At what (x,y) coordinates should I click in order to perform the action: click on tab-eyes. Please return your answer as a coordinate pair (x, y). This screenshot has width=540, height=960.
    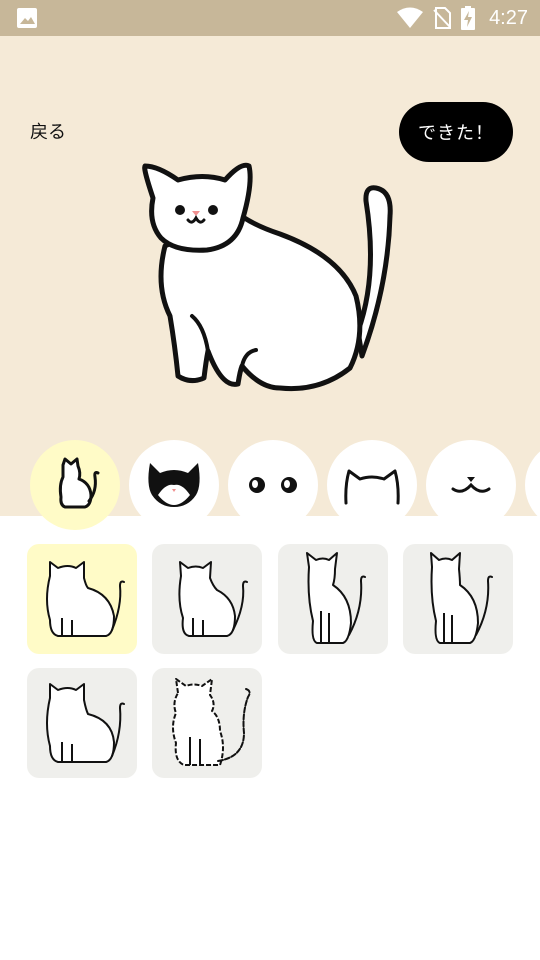
    Looking at the image, I should click on (273, 485).